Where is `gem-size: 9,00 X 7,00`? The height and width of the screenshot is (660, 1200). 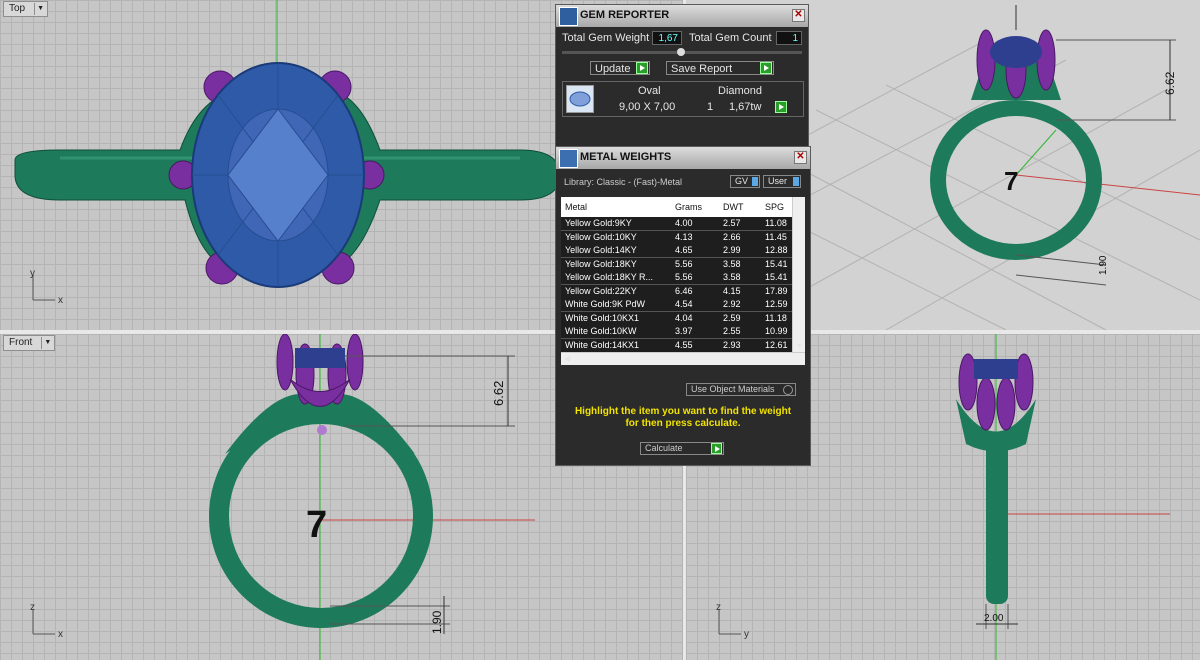 gem-size: 9,00 X 7,00 is located at coordinates (647, 107).